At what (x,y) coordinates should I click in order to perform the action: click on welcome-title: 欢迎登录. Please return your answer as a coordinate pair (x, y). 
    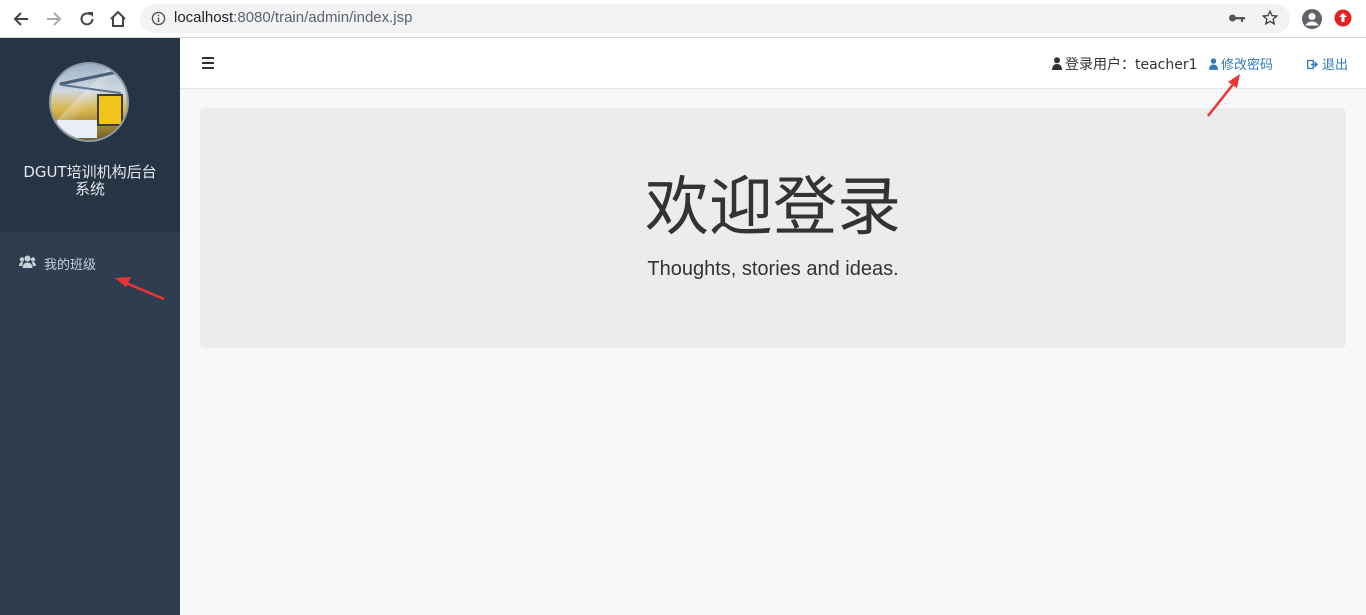
    Looking at the image, I should click on (773, 208).